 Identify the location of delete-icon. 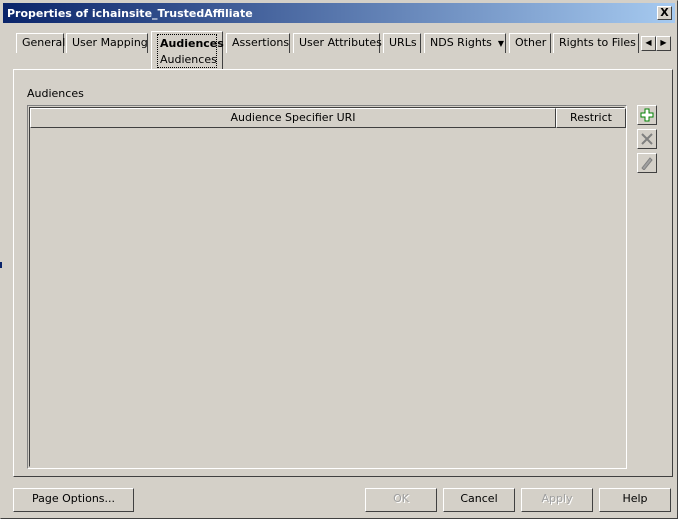
(647, 139).